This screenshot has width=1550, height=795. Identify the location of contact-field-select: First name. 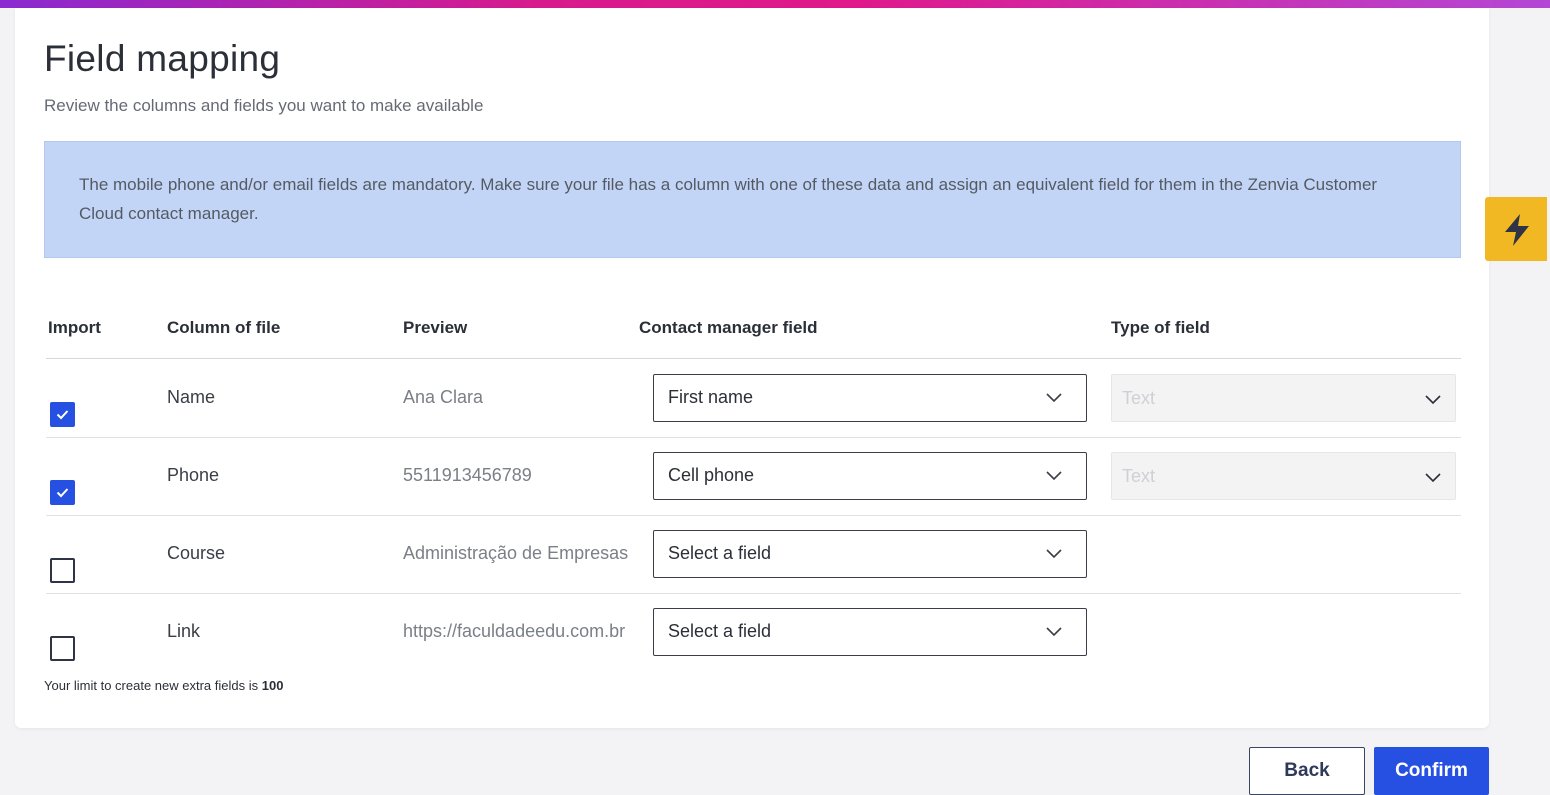
(870, 398).